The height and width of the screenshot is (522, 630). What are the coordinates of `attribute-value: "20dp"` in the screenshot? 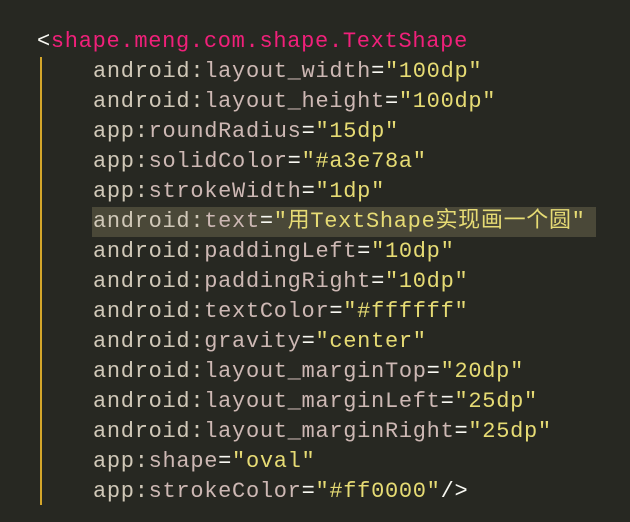 It's located at (482, 371).